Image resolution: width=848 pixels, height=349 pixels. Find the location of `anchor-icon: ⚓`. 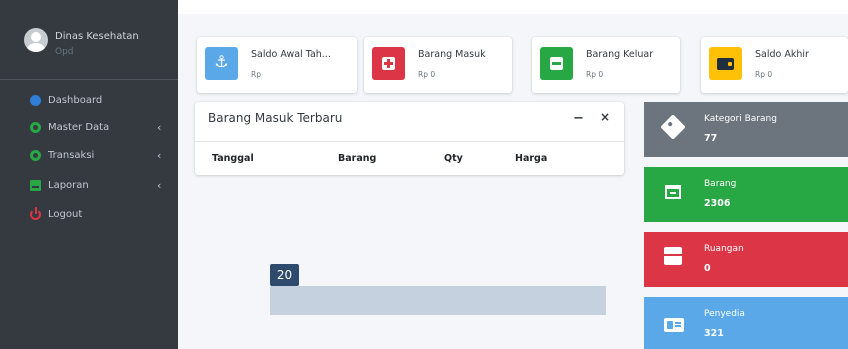

anchor-icon: ⚓ is located at coordinates (221, 63).